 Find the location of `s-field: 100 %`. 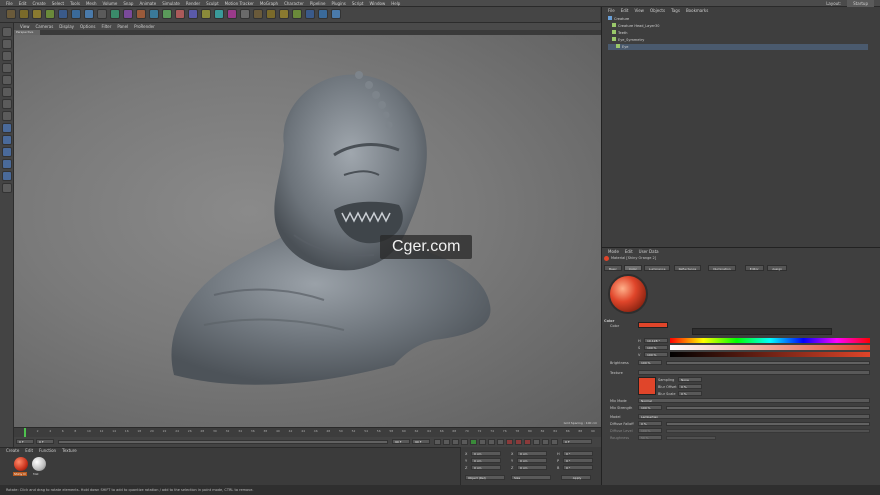

s-field: 100 % is located at coordinates (656, 347).